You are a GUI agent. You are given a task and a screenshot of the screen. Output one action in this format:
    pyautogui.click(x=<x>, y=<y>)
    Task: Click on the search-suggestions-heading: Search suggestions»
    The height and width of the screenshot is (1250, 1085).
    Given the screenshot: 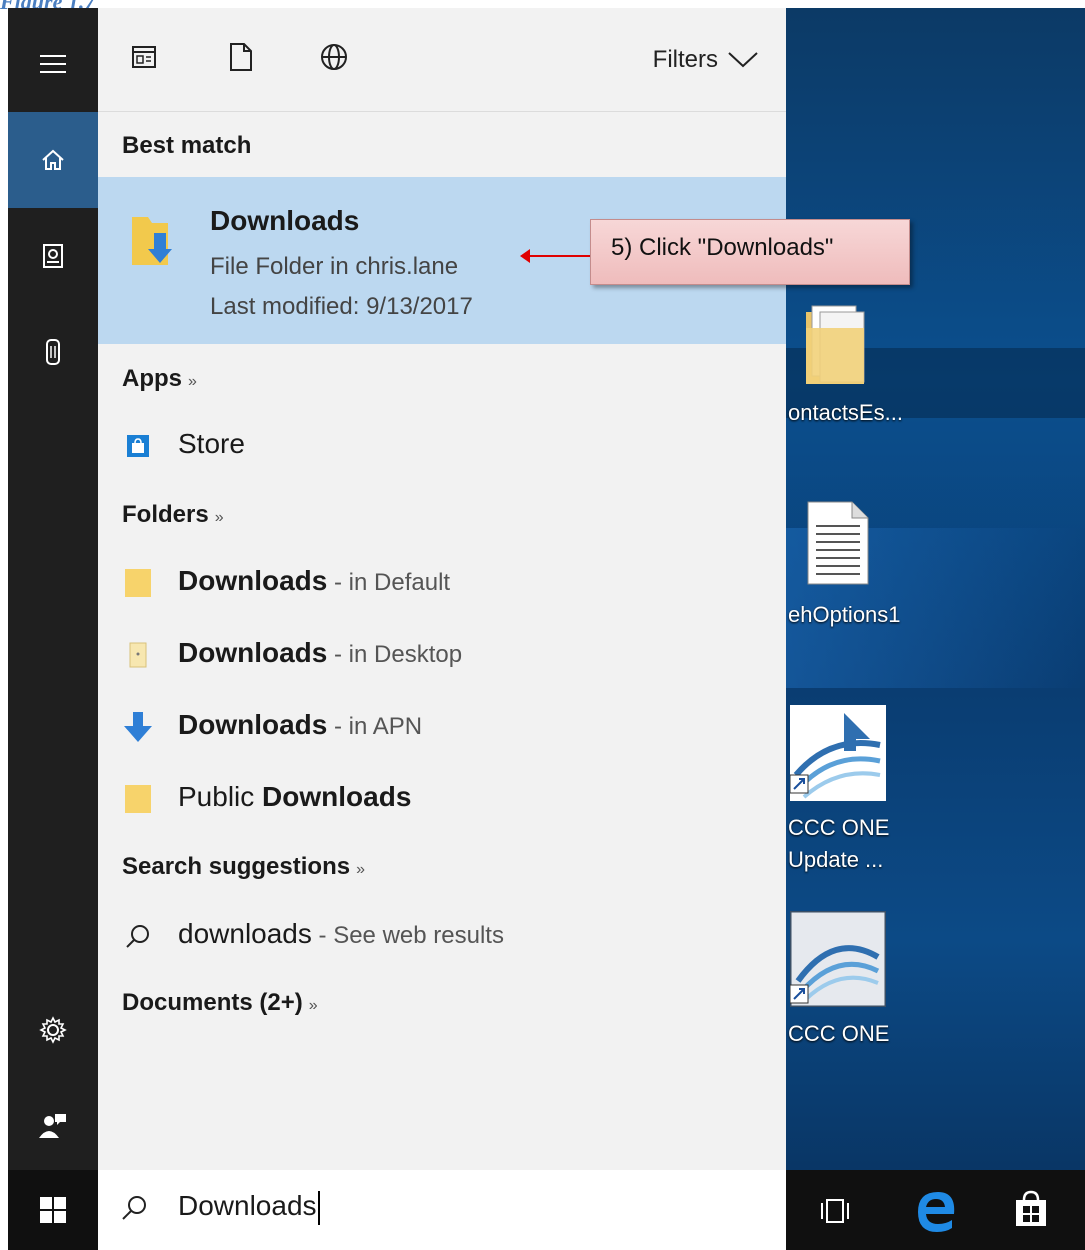 What is the action you would take?
    pyautogui.click(x=243, y=867)
    